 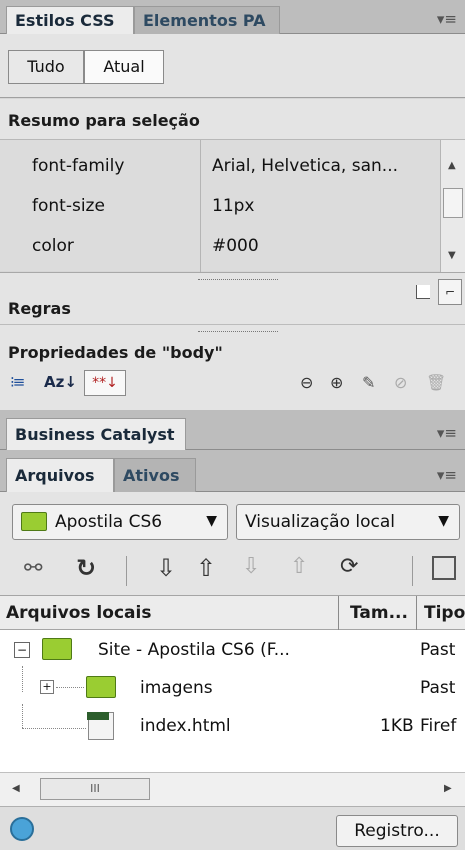 I want to click on bc-panel-tabbar: Business Catalyst ▾≡, so click(x=232, y=430).